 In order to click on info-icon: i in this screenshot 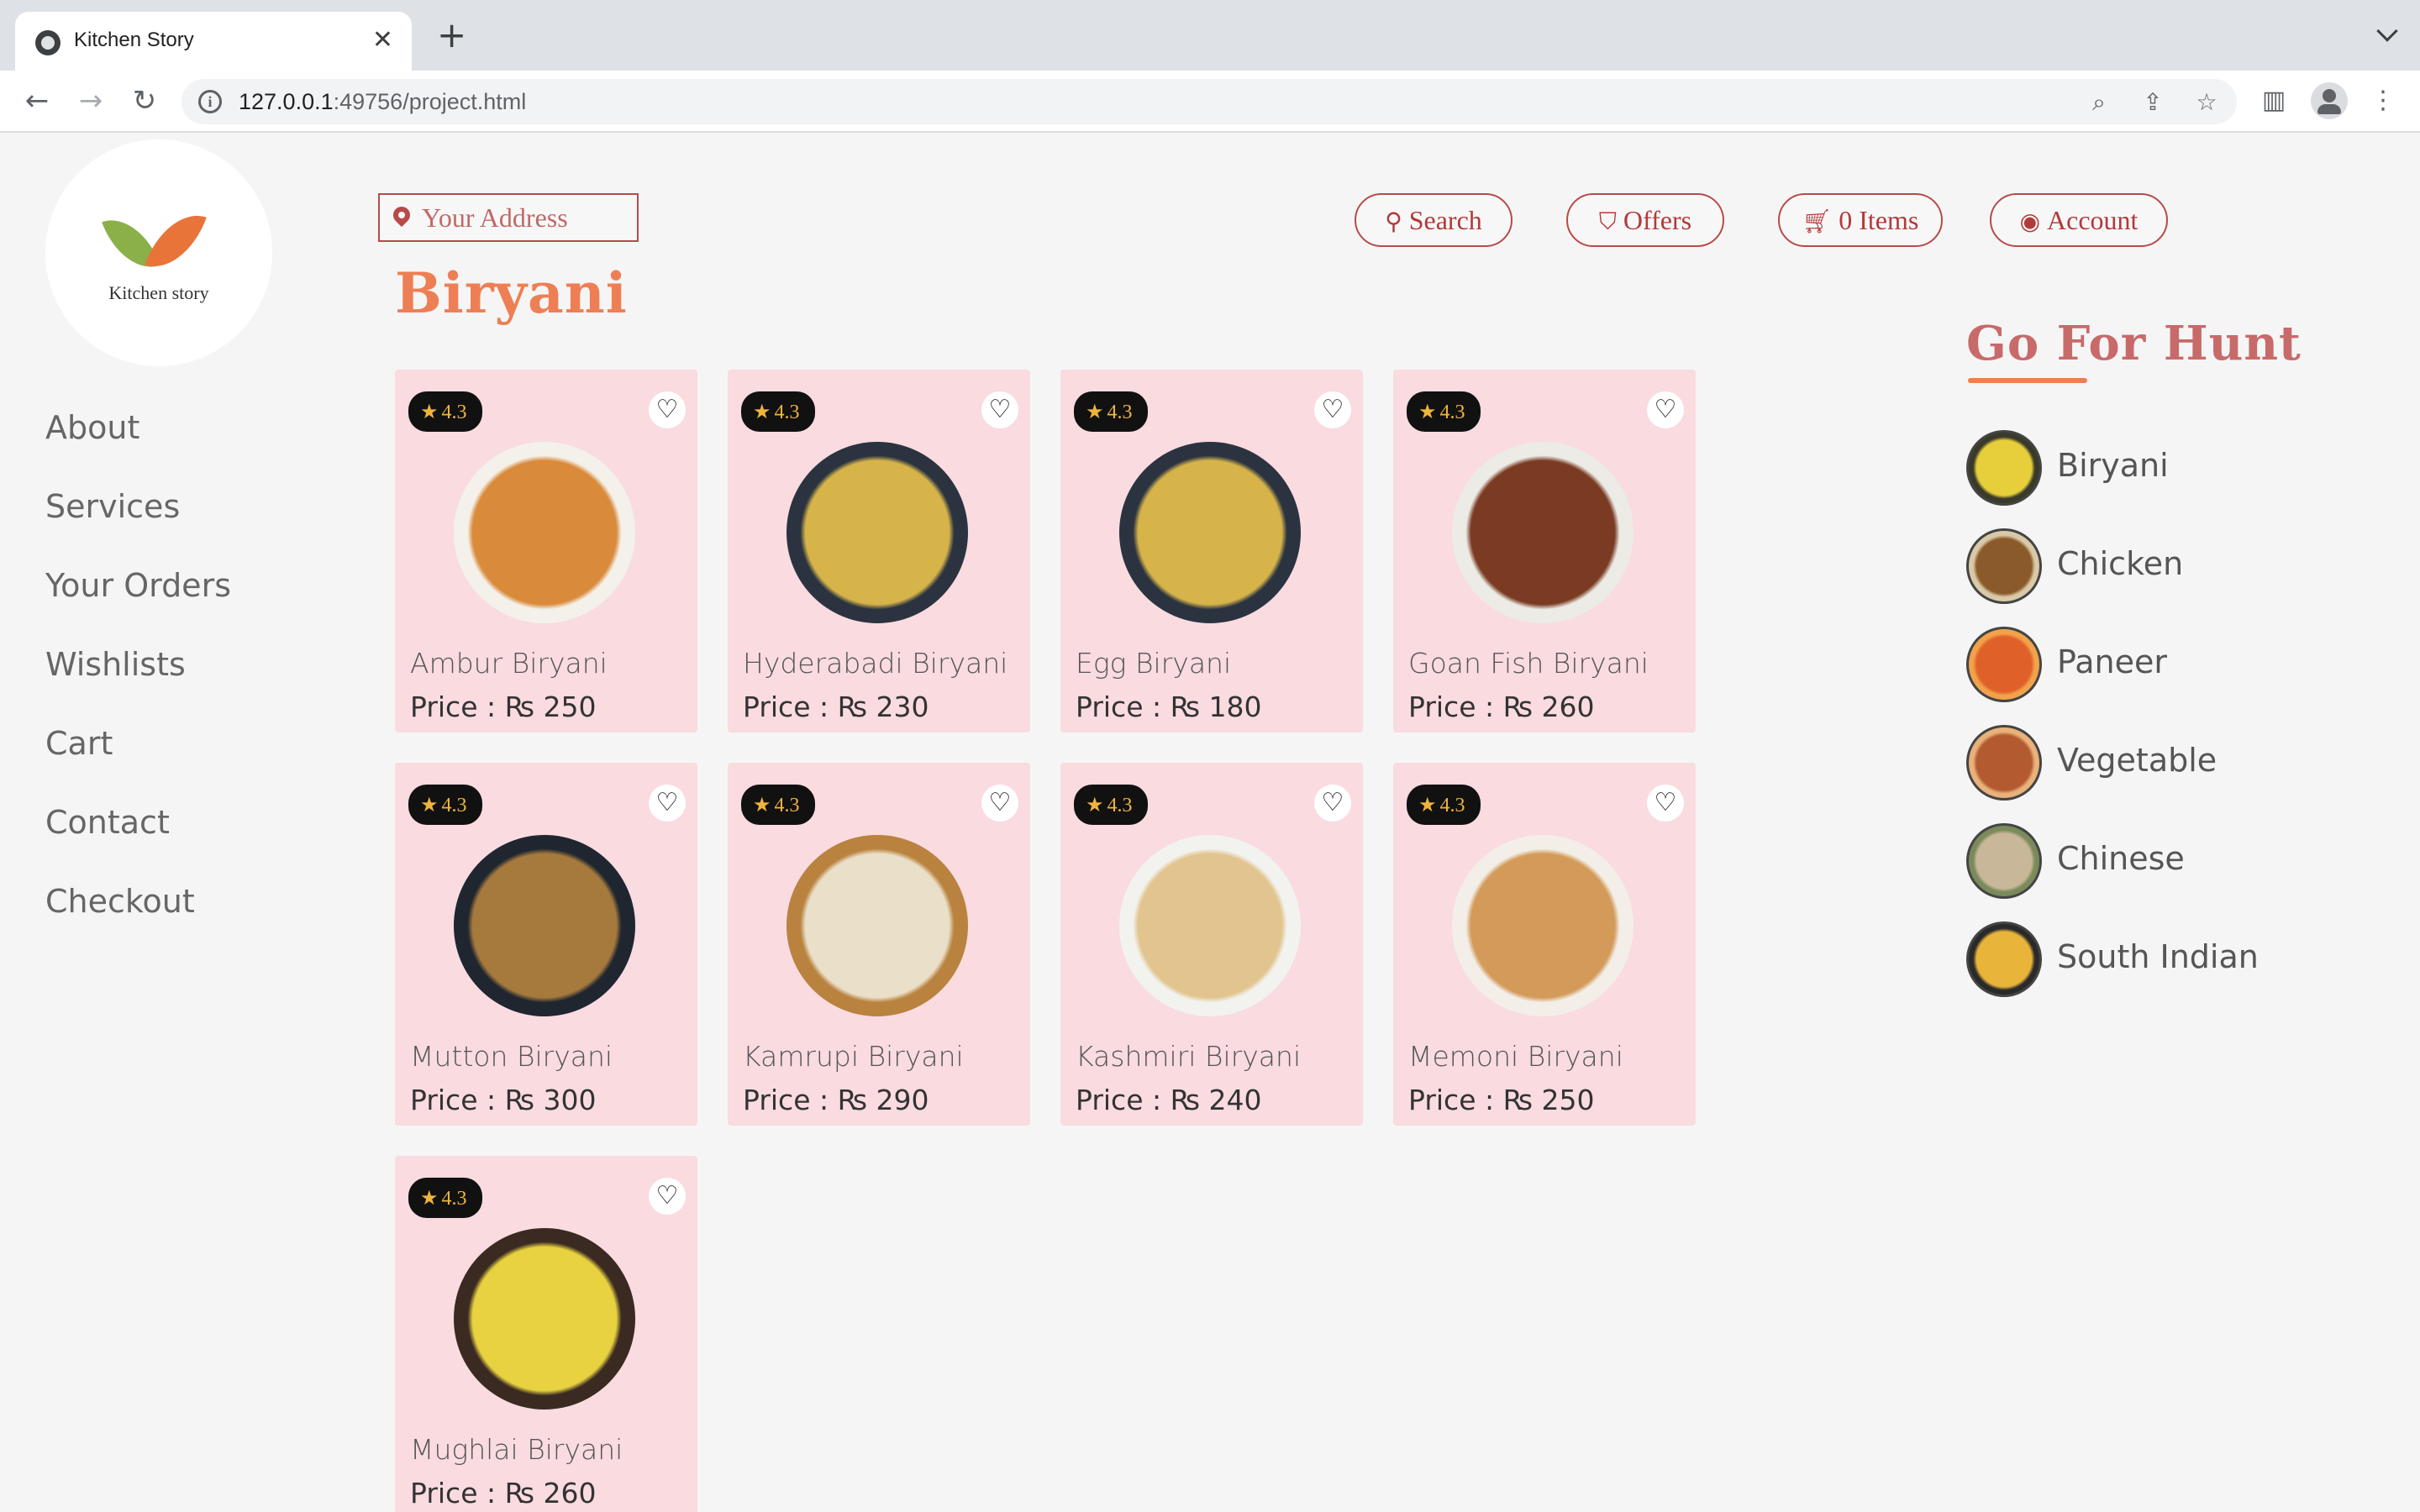, I will do `click(210, 101)`.